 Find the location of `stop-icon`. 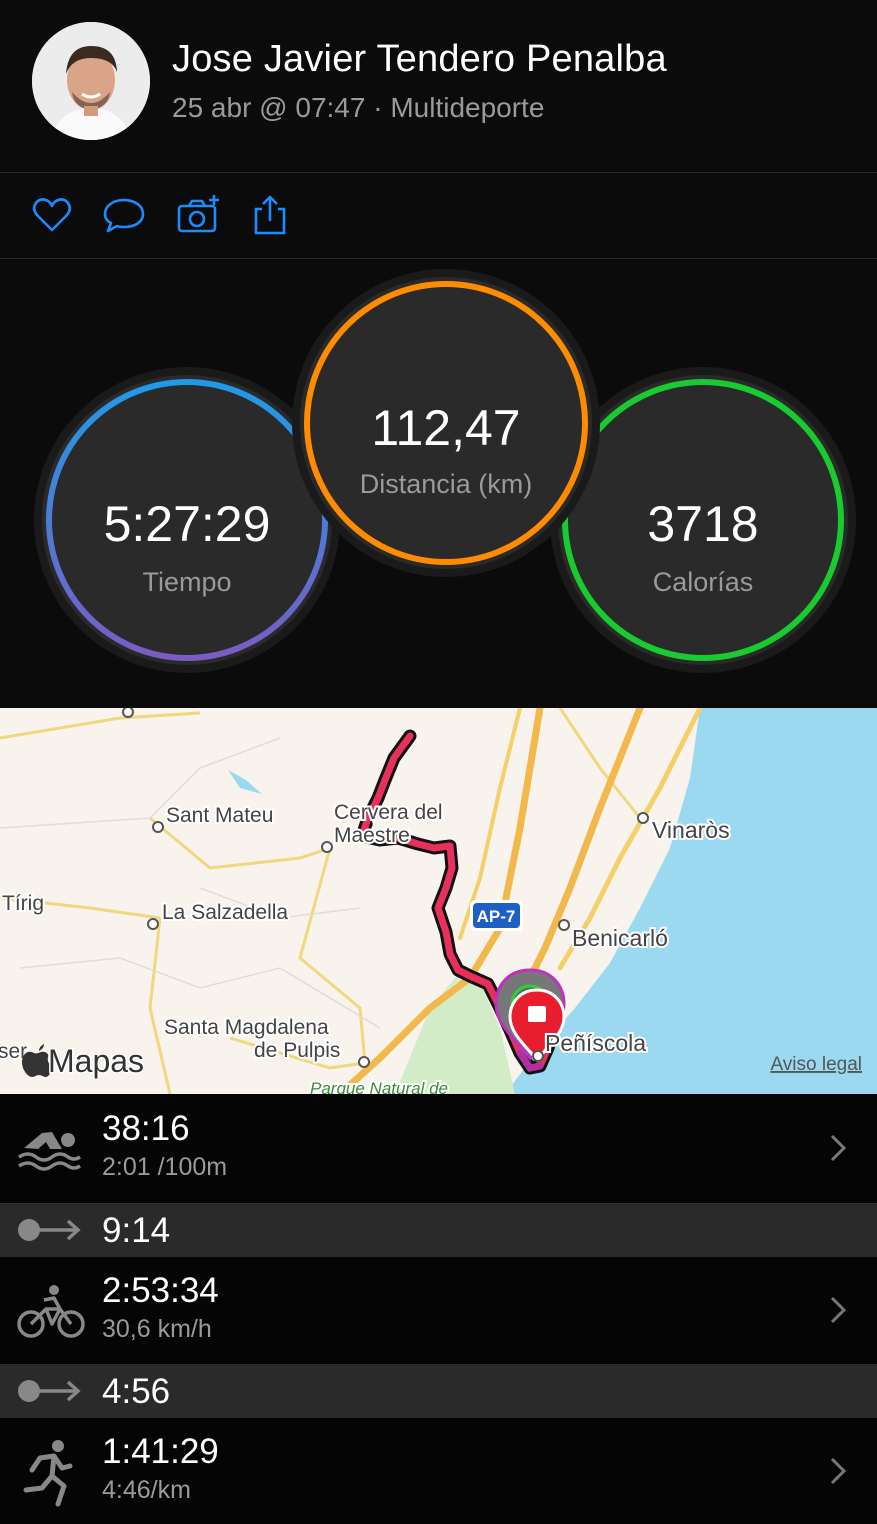

stop-icon is located at coordinates (537, 1014).